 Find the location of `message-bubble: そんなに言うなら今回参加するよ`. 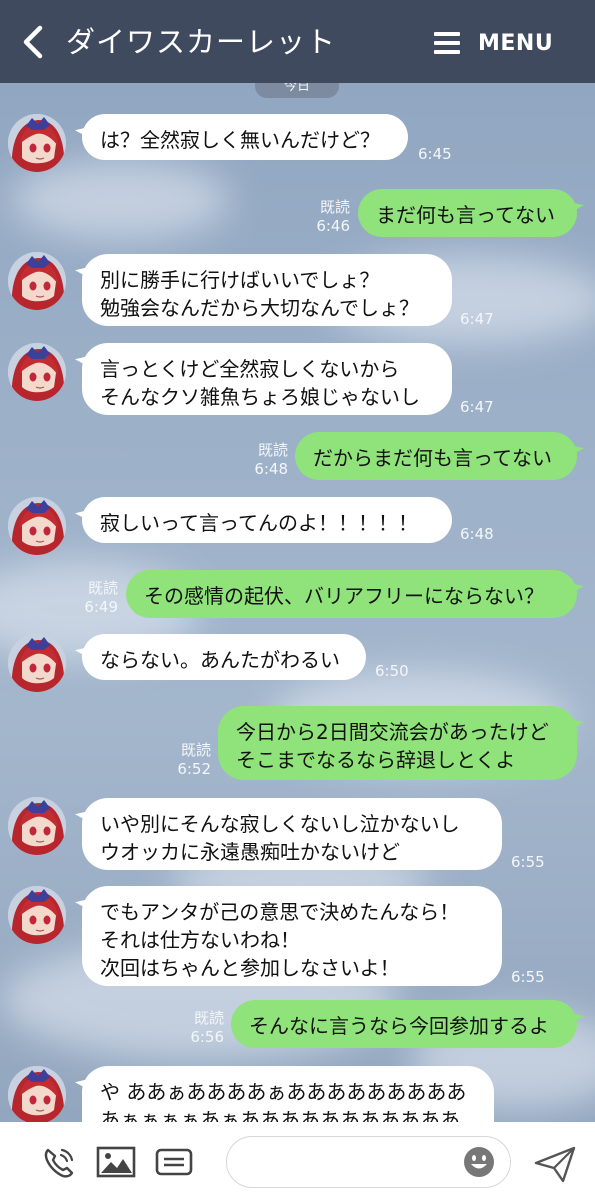

message-bubble: そんなに言うなら今回参加するよ is located at coordinates (404, 1024).